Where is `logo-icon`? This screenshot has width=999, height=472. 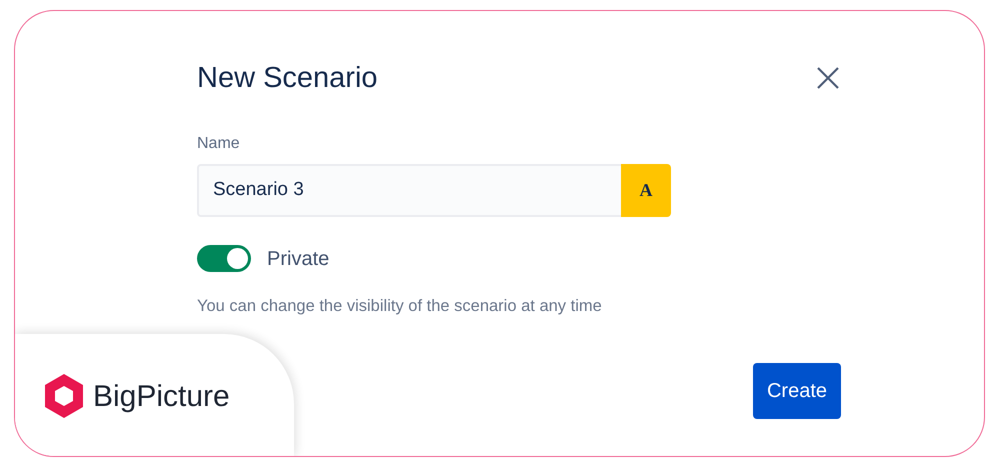
logo-icon is located at coordinates (64, 396).